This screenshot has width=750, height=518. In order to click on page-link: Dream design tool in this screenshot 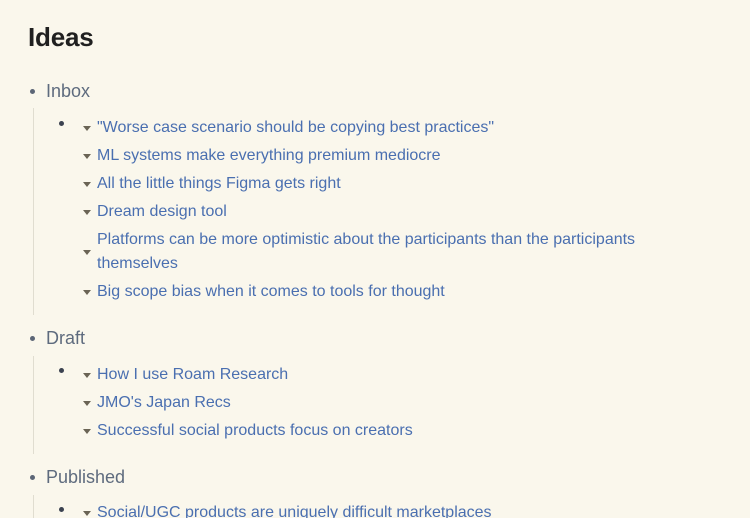, I will do `click(162, 212)`.